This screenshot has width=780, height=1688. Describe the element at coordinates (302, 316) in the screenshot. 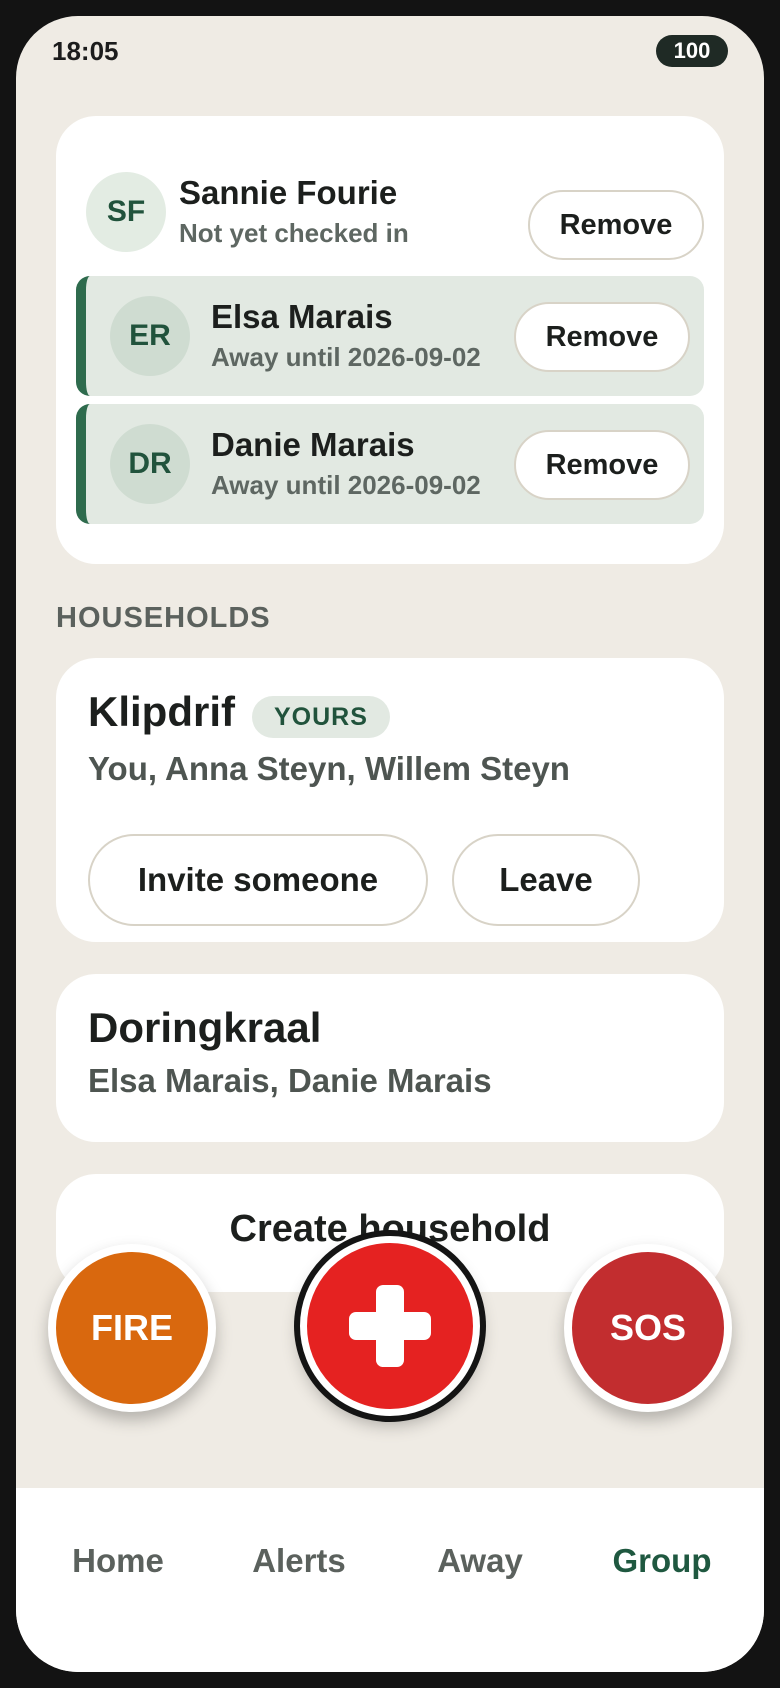

I see `member-name: Elsa Marais` at that location.